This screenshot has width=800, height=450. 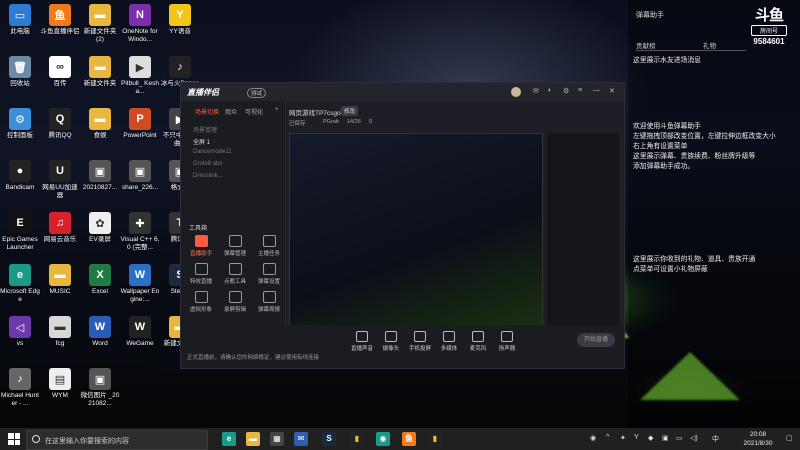 I want to click on desktop-icon: ▬ fcg, so click(x=60, y=332).